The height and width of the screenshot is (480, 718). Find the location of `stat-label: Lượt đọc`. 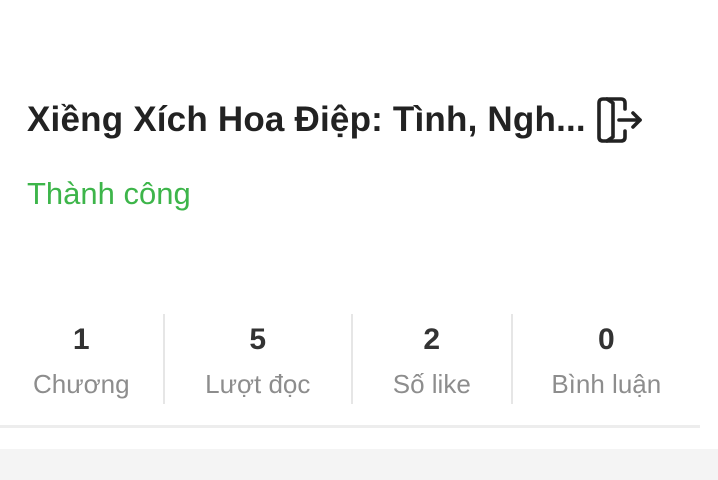

stat-label: Lượt đọc is located at coordinates (258, 384).